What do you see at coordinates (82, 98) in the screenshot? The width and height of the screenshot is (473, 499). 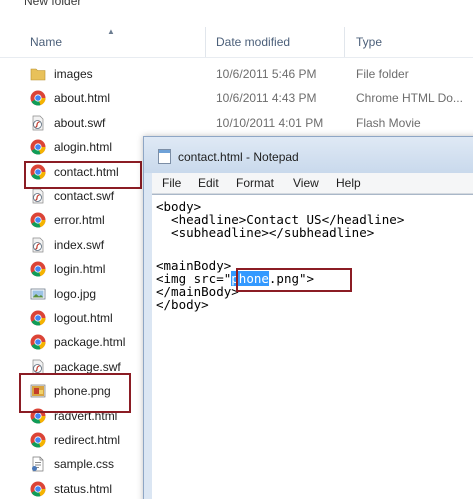 I see `file-name: about.html` at bounding box center [82, 98].